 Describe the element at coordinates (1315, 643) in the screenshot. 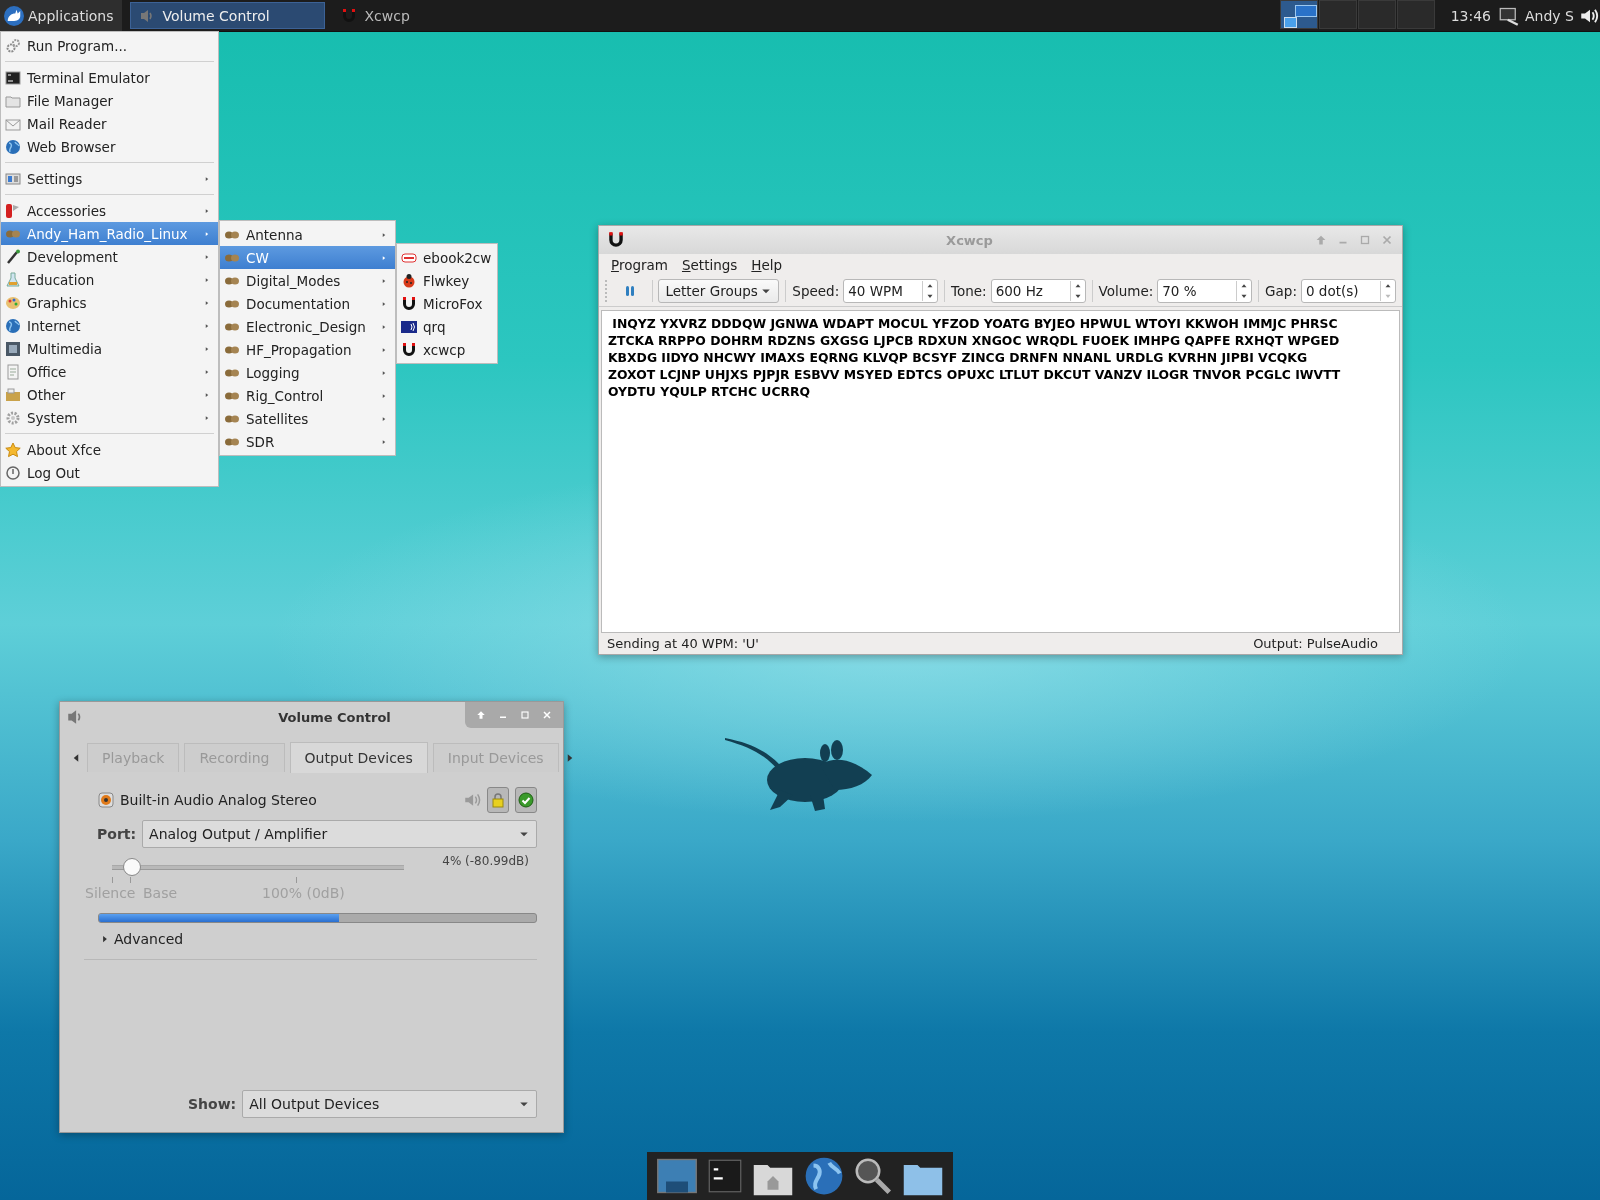

I see `output-label: Output: PulseAudio` at that location.